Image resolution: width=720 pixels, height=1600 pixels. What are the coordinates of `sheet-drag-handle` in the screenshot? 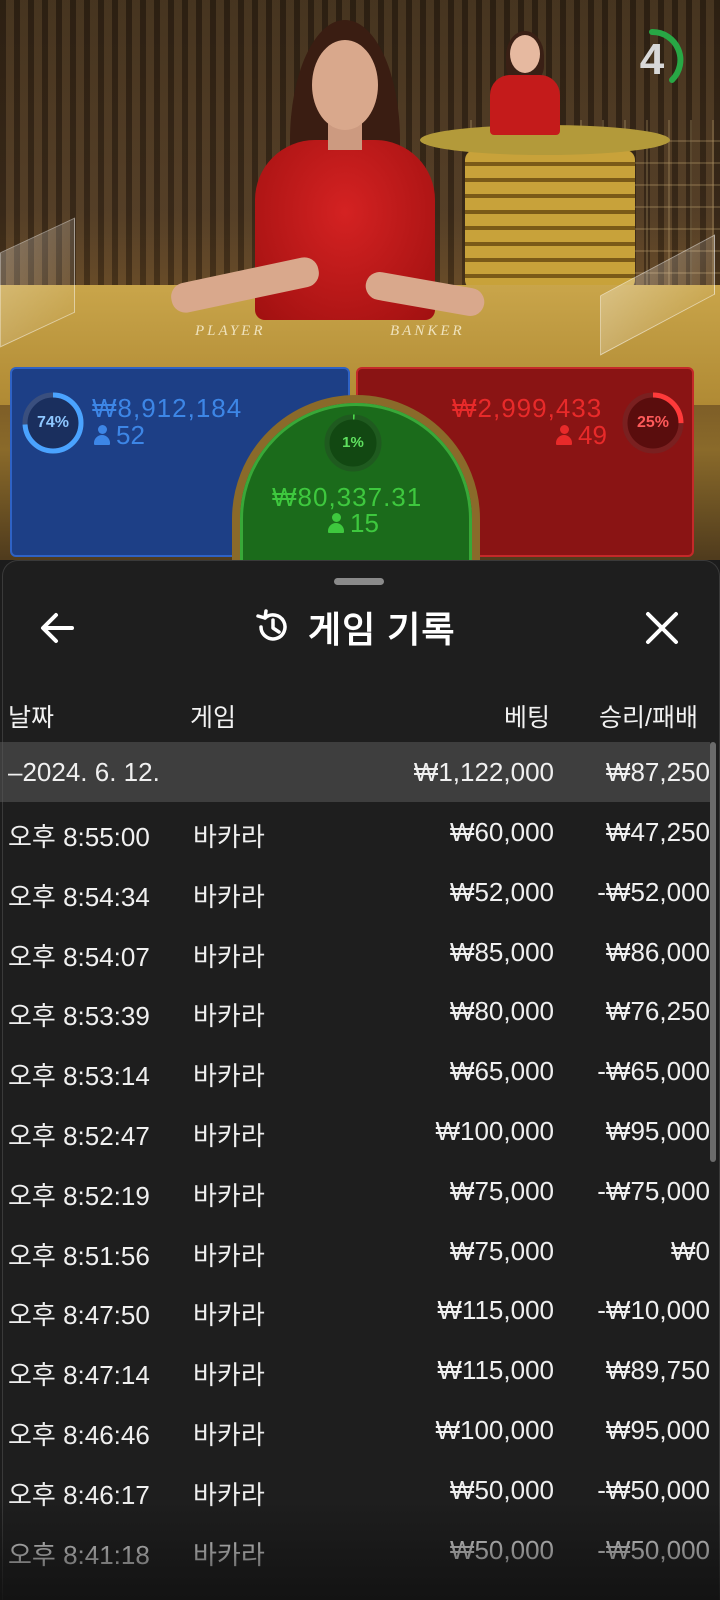 It's located at (359, 581).